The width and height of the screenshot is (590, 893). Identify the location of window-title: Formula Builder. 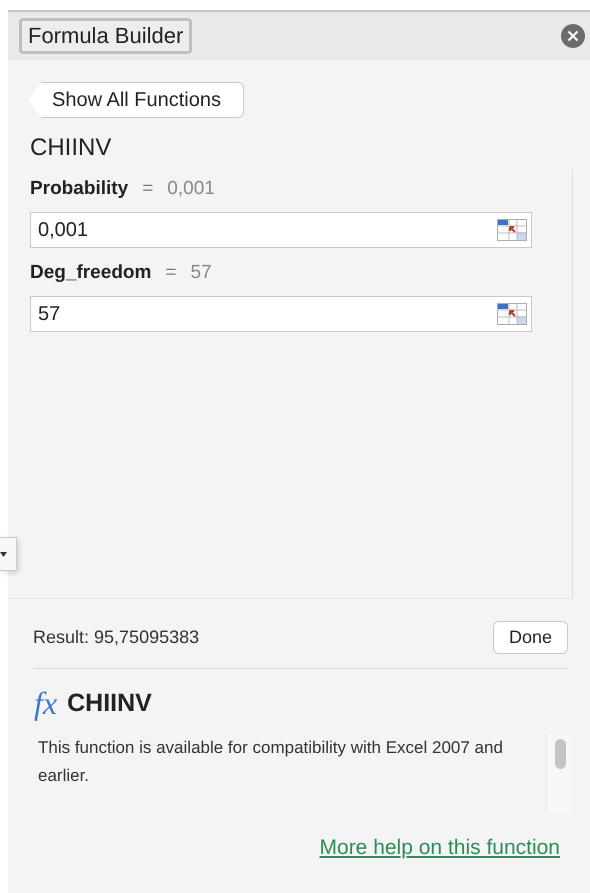
(105, 36).